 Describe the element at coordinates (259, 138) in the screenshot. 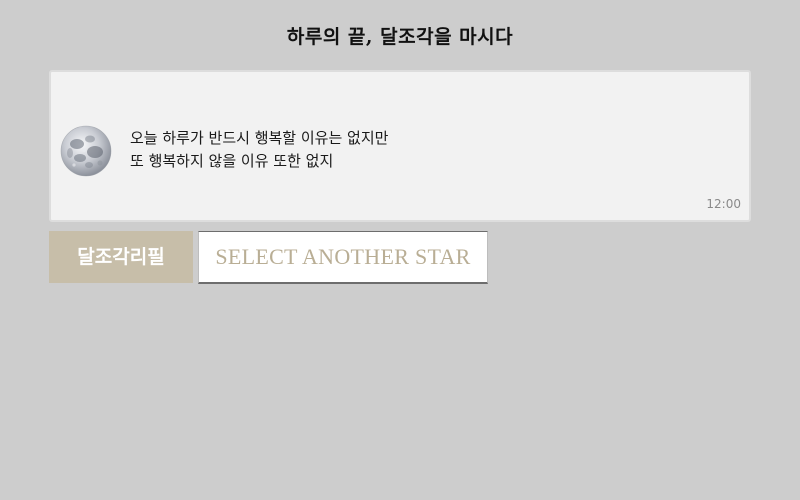

I see `message-line: 오늘 하루가 반드시 행복할 이유는 없지만` at that location.